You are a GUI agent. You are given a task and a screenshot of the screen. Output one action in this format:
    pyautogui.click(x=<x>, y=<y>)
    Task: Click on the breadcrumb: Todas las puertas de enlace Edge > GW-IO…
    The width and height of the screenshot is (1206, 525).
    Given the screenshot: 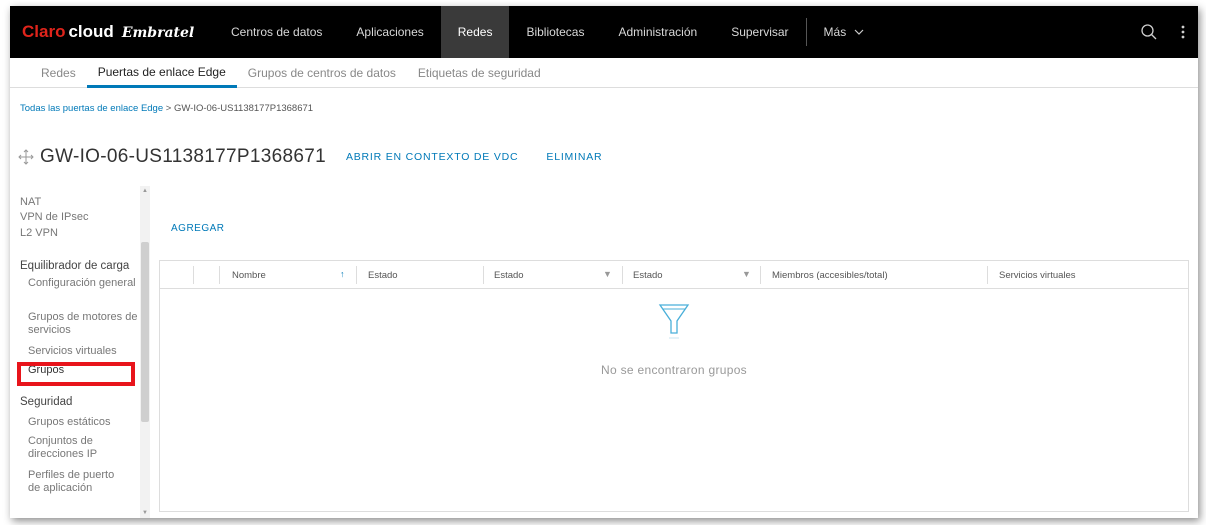 What is the action you would take?
    pyautogui.click(x=166, y=108)
    